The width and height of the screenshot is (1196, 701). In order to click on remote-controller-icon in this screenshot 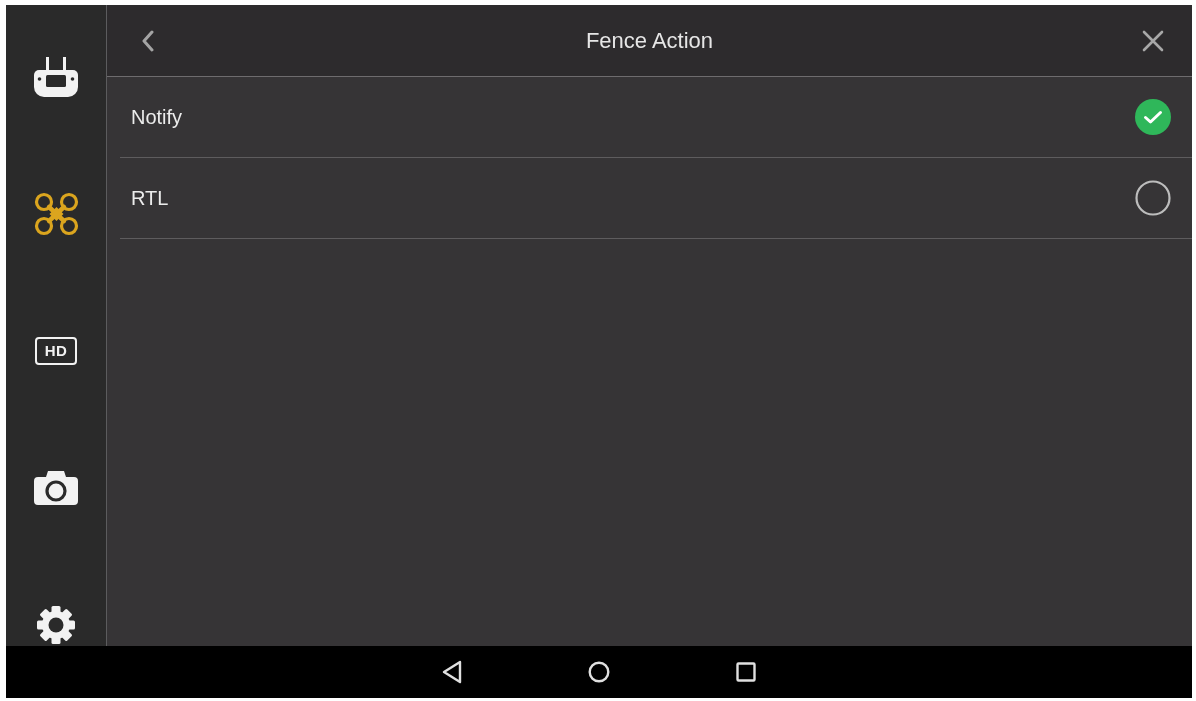, I will do `click(56, 76)`.